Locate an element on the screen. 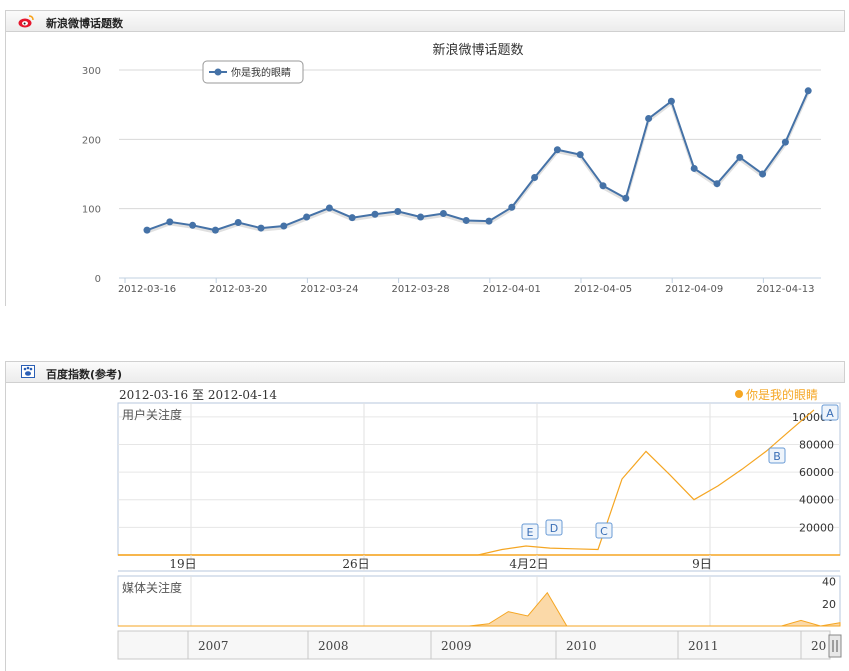 The width and height of the screenshot is (849, 671). chart-title: 新浪微博话题数 is located at coordinates (477, 50).